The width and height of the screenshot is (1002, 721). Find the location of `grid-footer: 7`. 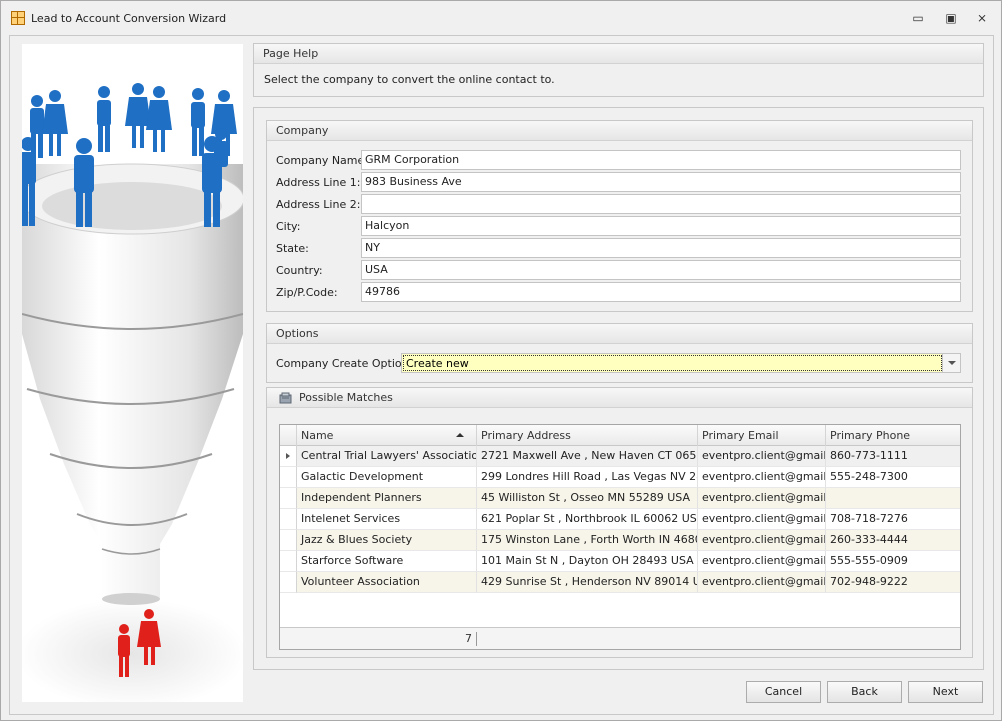

grid-footer: 7 is located at coordinates (620, 638).